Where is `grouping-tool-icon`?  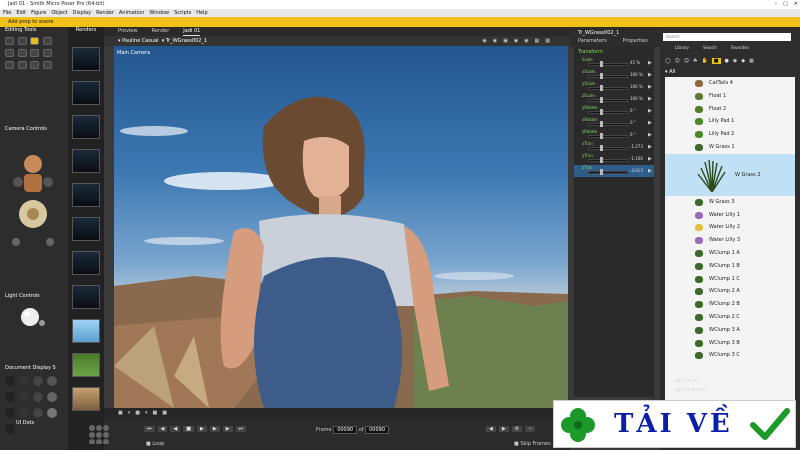
grouping-tool-icon is located at coordinates (9, 65).